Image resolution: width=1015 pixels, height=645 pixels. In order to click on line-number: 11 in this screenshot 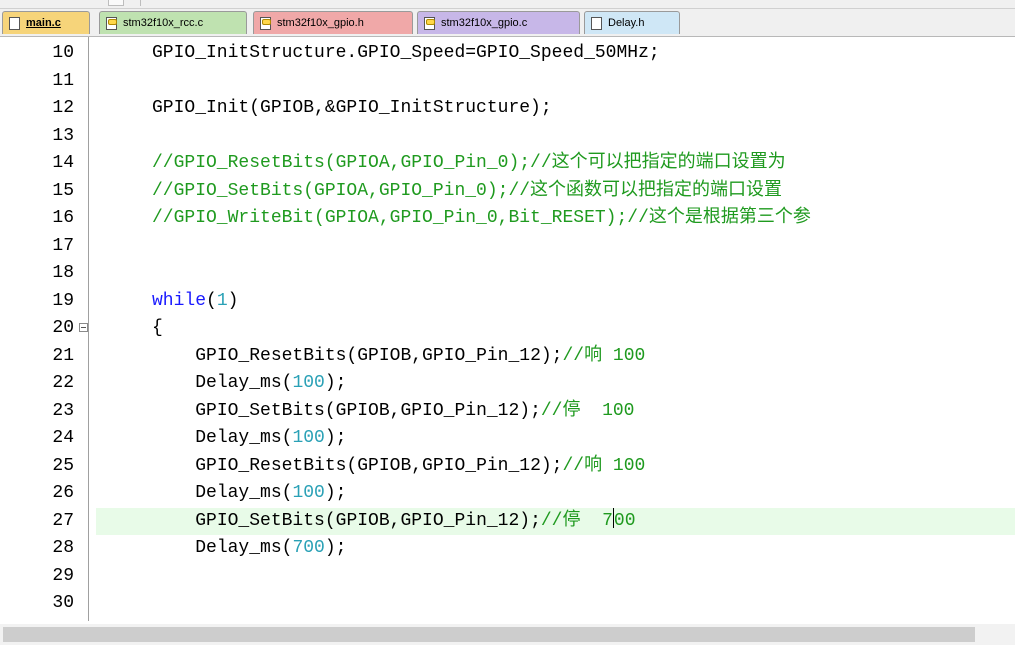, I will do `click(63, 80)`.